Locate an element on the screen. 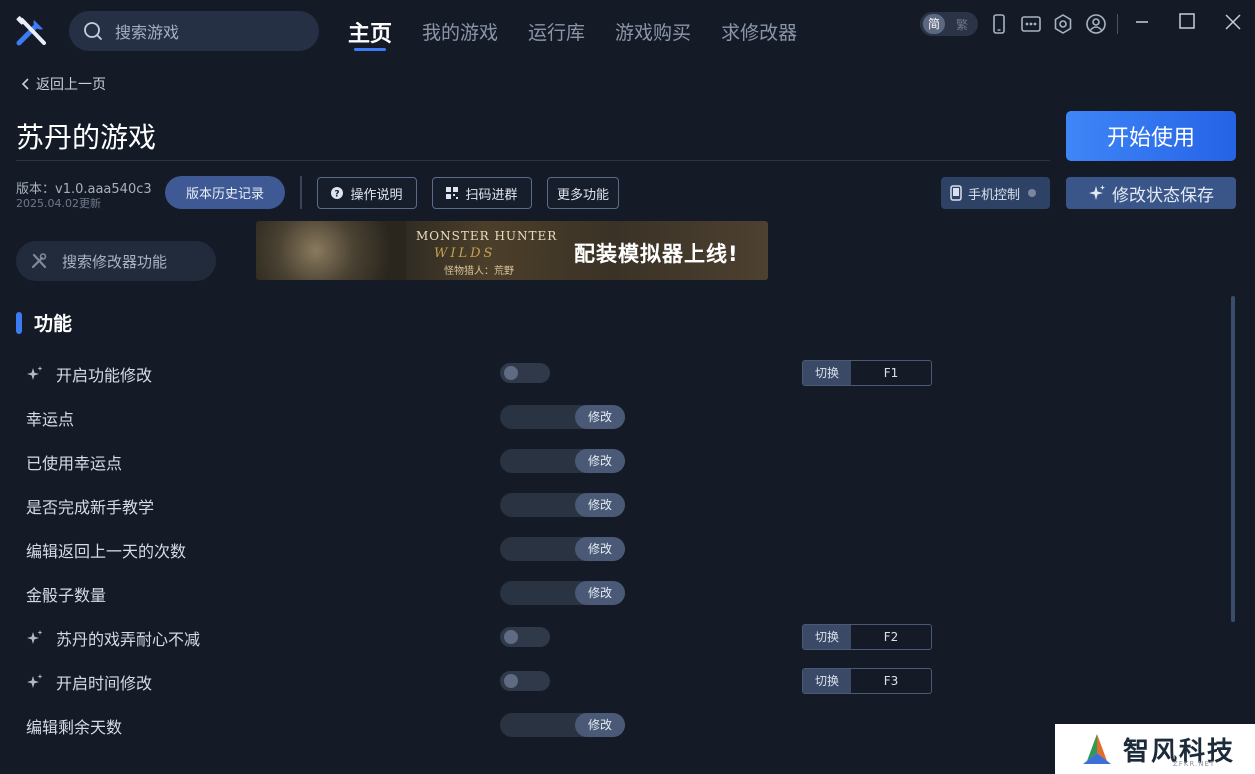  help-icon: ? is located at coordinates (337, 193).